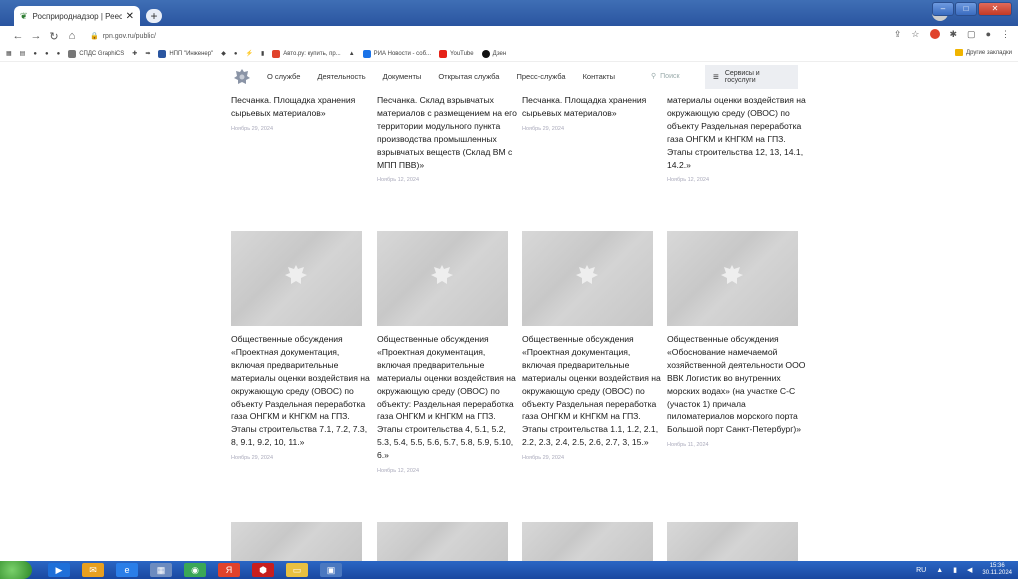 This screenshot has height=579, width=1018. Describe the element at coordinates (402, 76) in the screenshot. I see `menu-item-documents: Документы` at that location.